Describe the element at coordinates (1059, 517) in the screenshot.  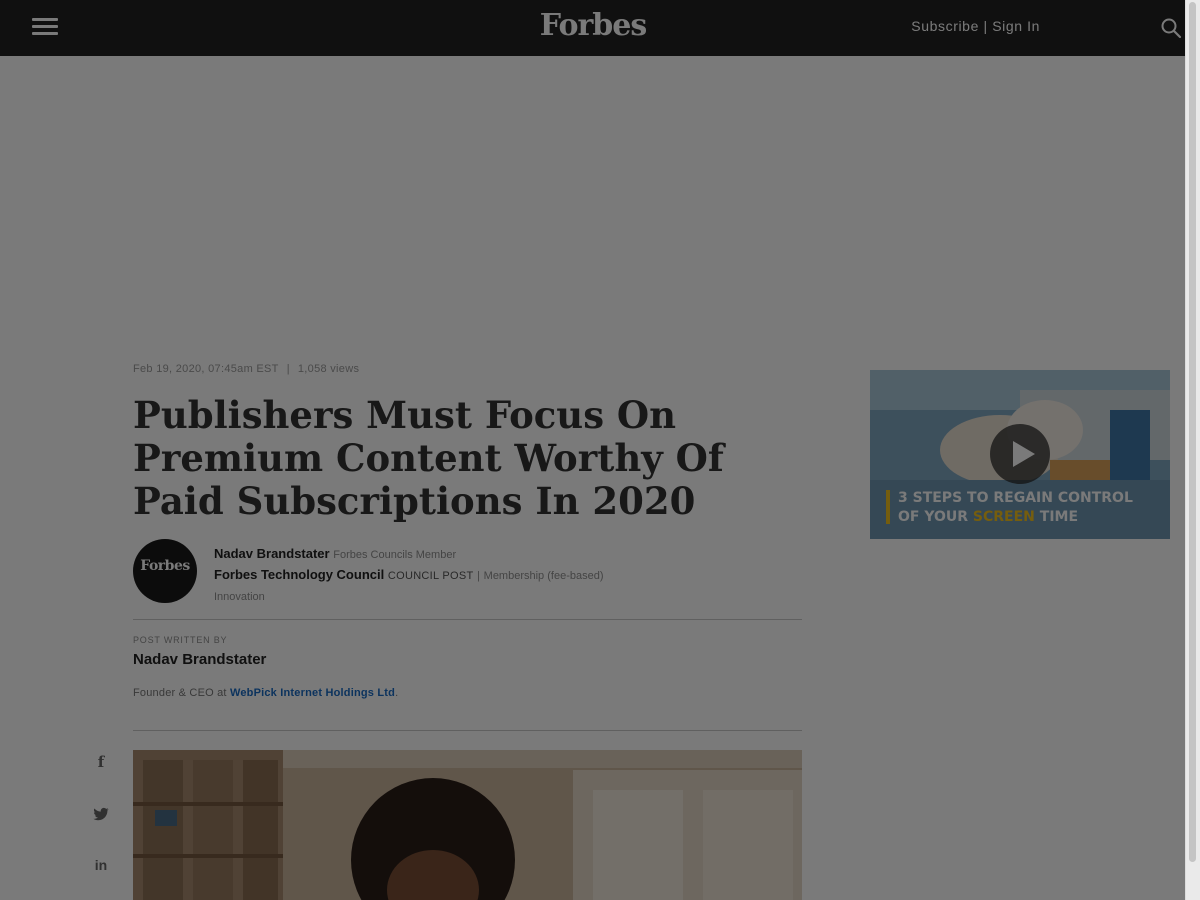
I see `caption-suffix: TIME` at that location.